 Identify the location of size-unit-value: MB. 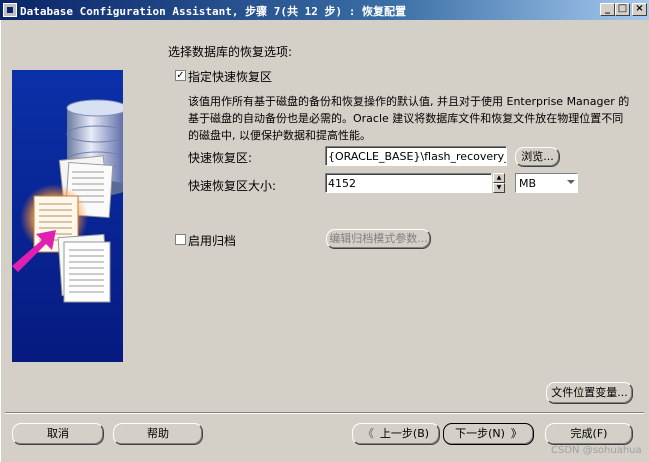
(528, 183).